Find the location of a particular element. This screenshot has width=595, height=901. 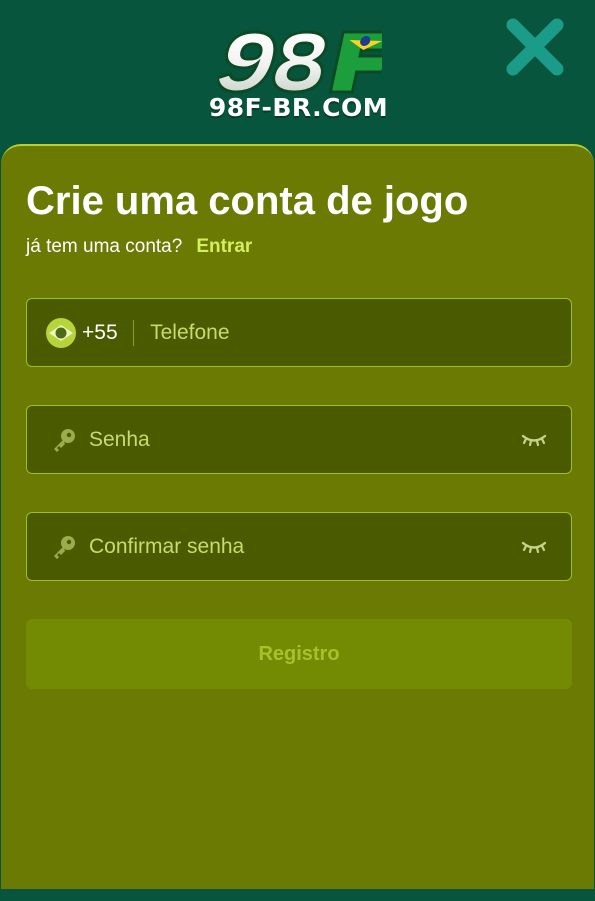

bottom-strip is located at coordinates (297, 895).